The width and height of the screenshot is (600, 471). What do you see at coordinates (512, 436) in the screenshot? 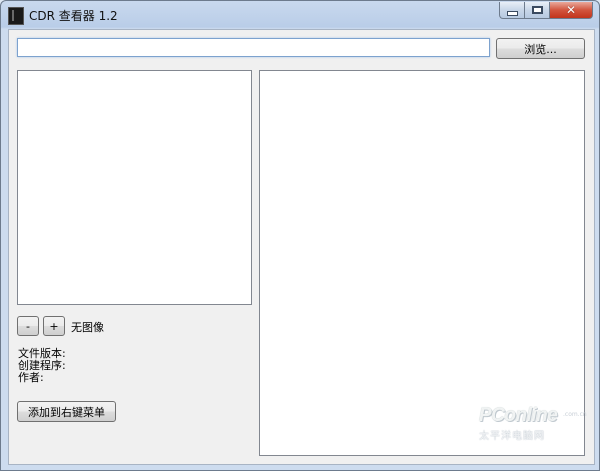
I see `watermark-tagline: 太平洋电脑网` at bounding box center [512, 436].